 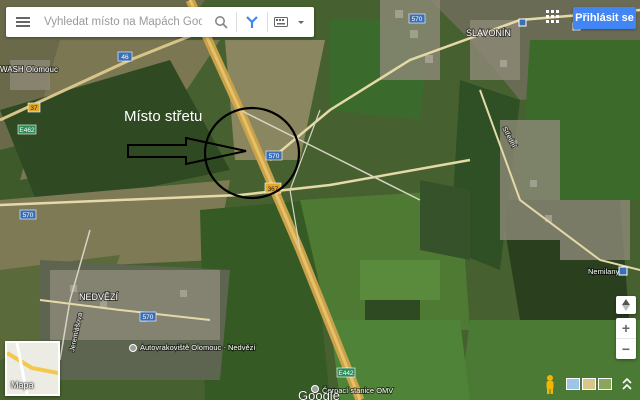 What do you see at coordinates (32, 368) in the screenshot?
I see `map-type-toggle: Mapa` at bounding box center [32, 368].